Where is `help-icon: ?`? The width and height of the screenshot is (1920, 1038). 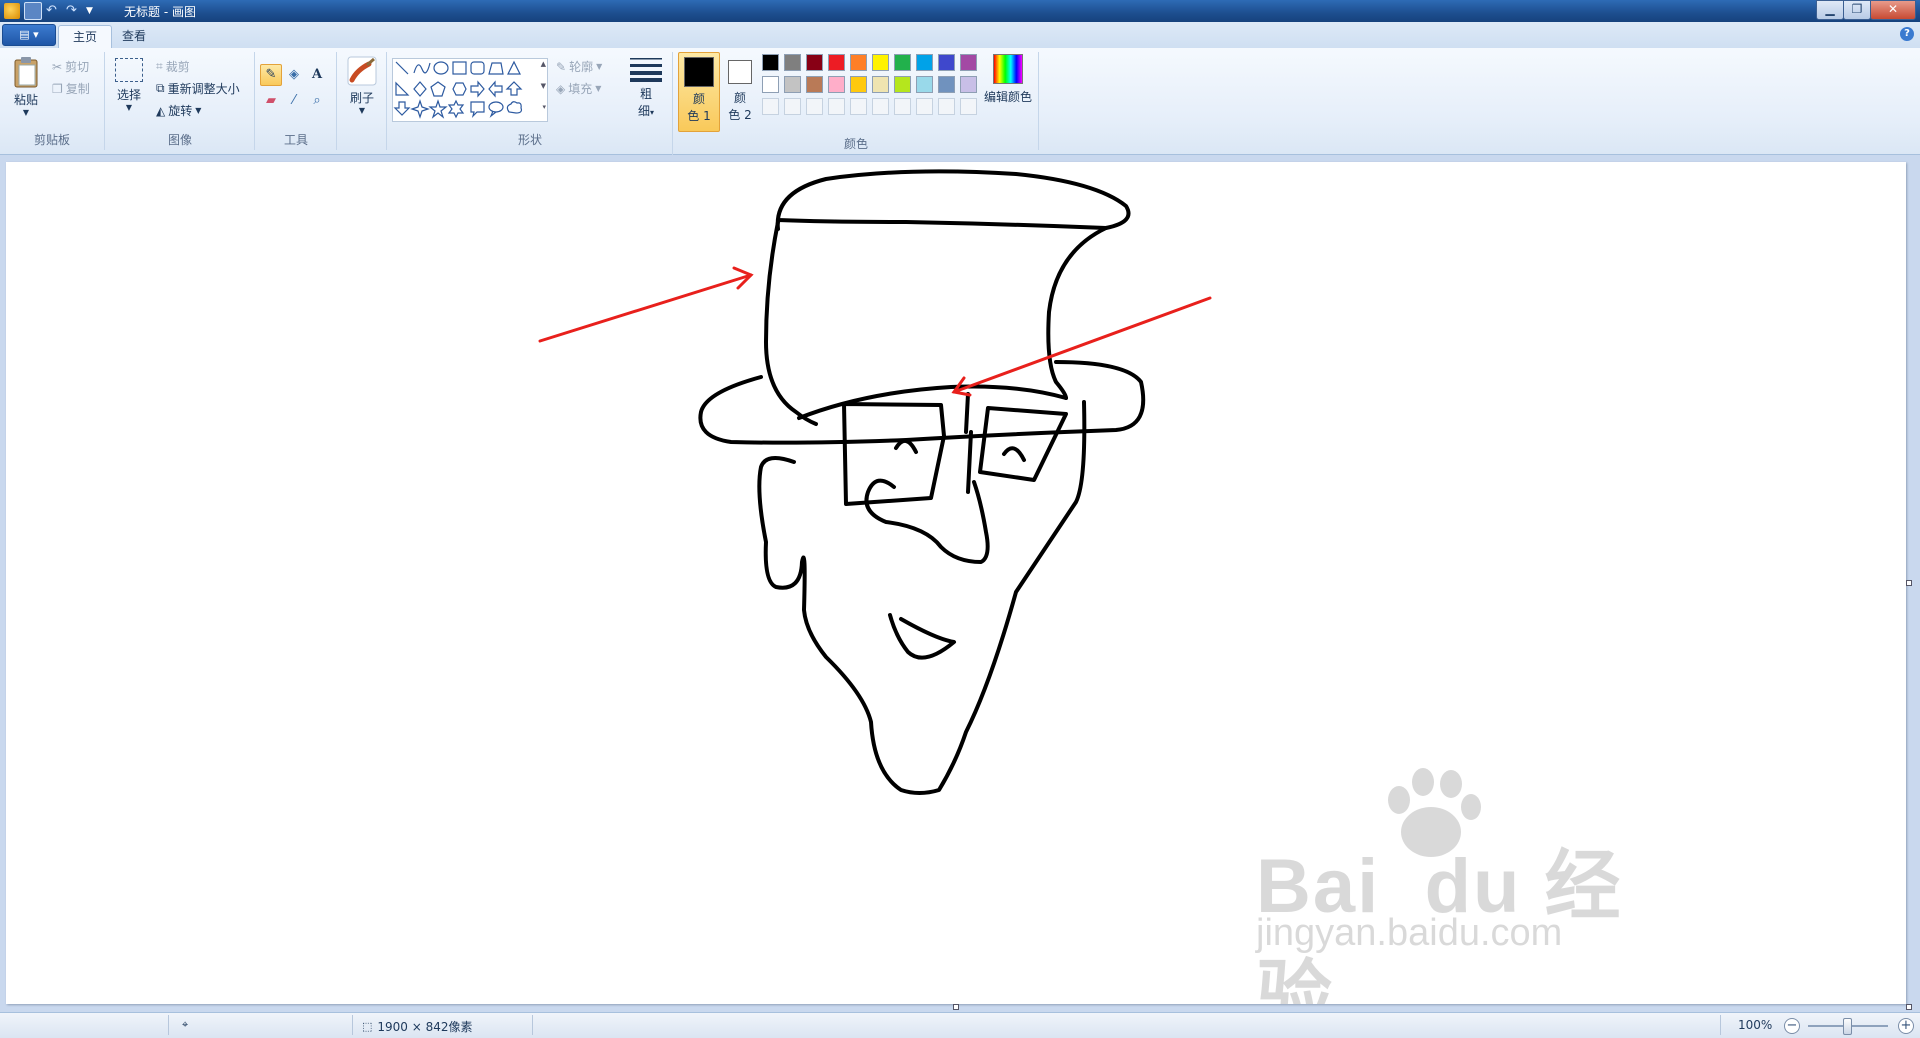 help-icon: ? is located at coordinates (1907, 34).